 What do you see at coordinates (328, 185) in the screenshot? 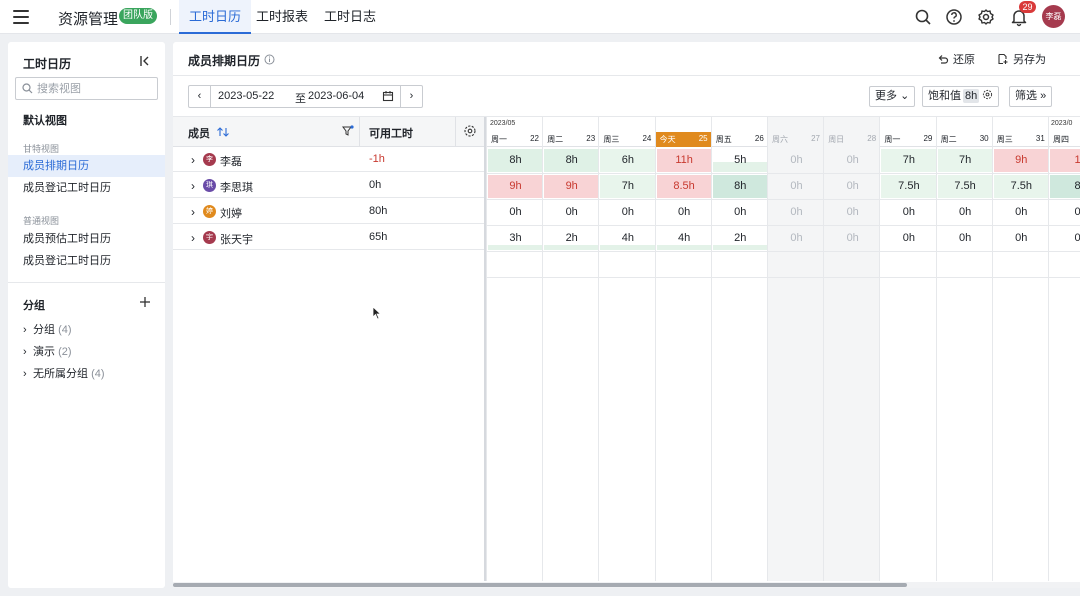
I see `member-row: › 琪 李思琪 0h` at bounding box center [328, 185].